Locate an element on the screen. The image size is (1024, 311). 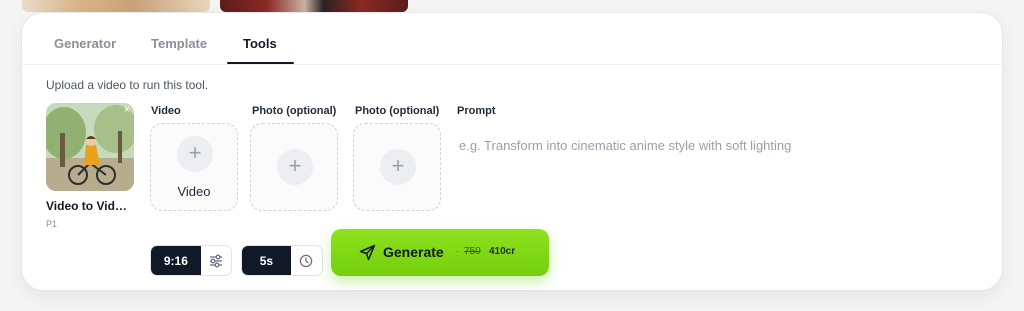
tool-preview-image is located at coordinates (90, 147).